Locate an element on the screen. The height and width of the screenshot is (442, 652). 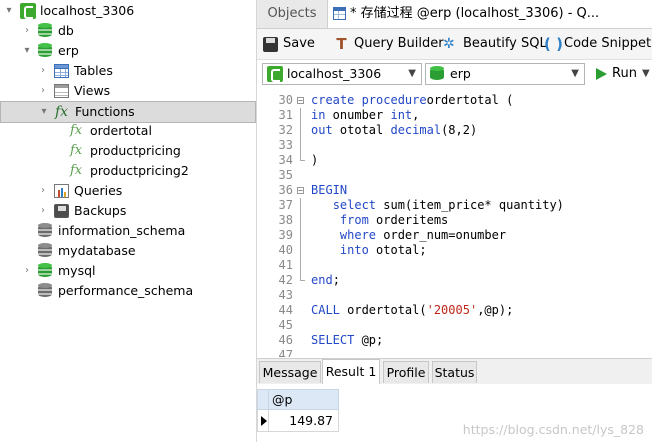
play-icon is located at coordinates (601, 74).